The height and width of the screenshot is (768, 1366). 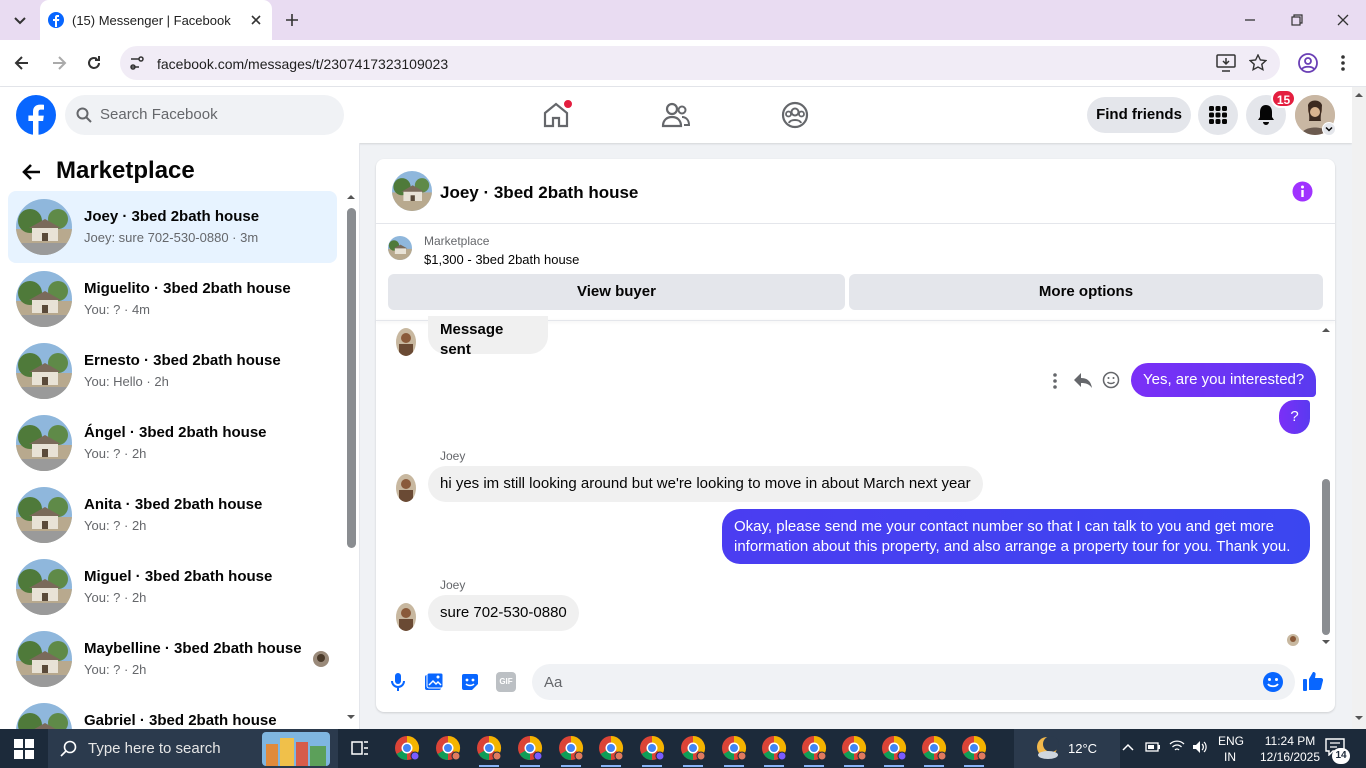 I want to click on windows-start-icon, so click(x=24, y=749).